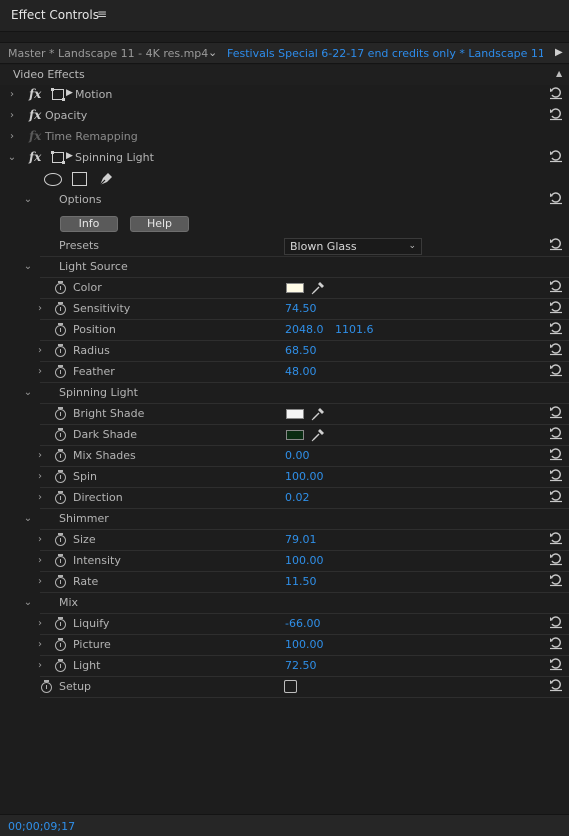 Image resolution: width=569 pixels, height=836 pixels. I want to click on param-value: 0.02, so click(297, 497).